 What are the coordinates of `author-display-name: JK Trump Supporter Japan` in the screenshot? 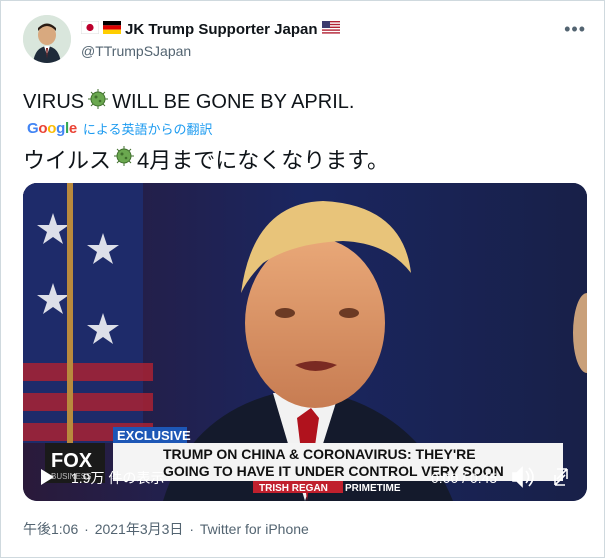 It's located at (221, 29).